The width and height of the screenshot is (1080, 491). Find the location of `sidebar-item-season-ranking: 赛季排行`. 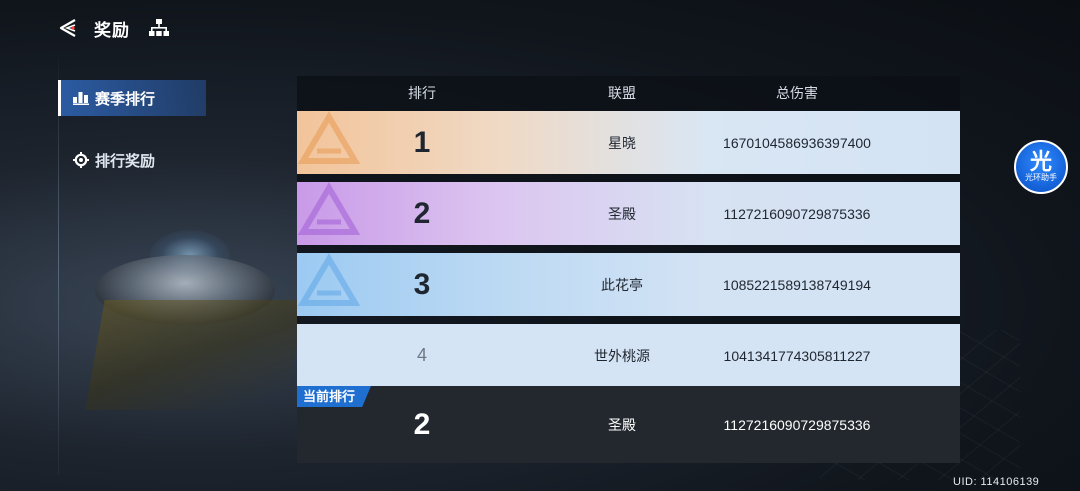

sidebar-item-season-ranking: 赛季排行 is located at coordinates (132, 98).